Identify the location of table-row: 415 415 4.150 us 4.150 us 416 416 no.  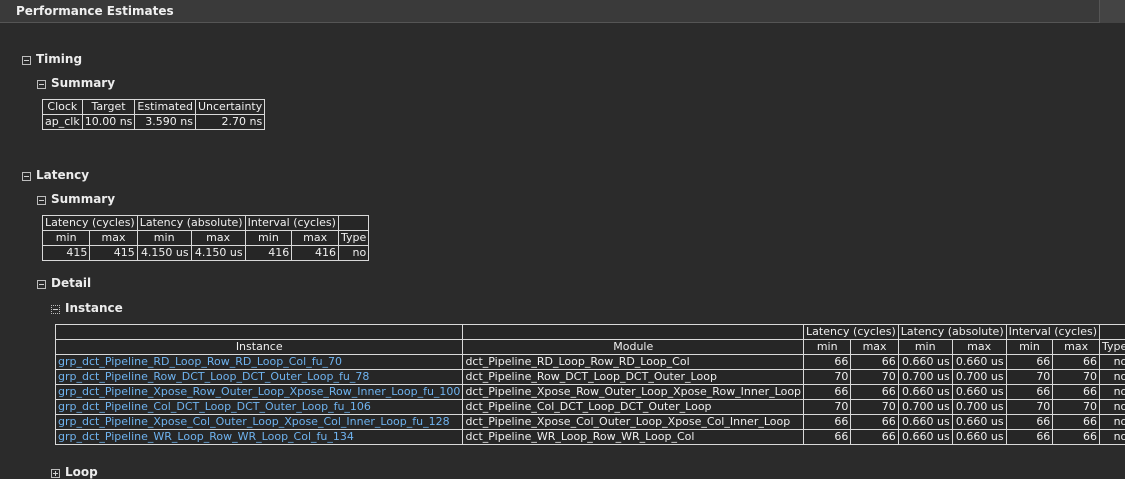
(206, 253).